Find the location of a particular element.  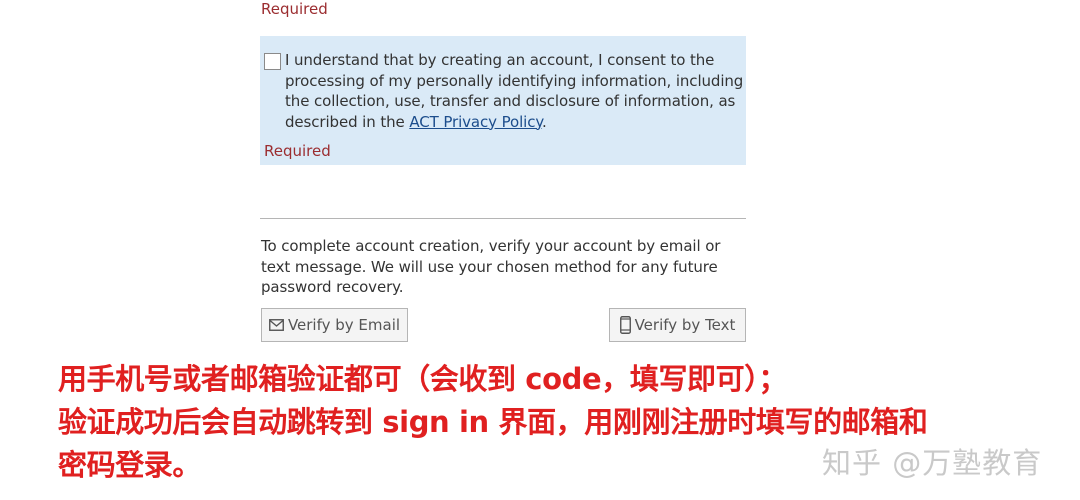

consent-required-label: Required is located at coordinates (297, 151).